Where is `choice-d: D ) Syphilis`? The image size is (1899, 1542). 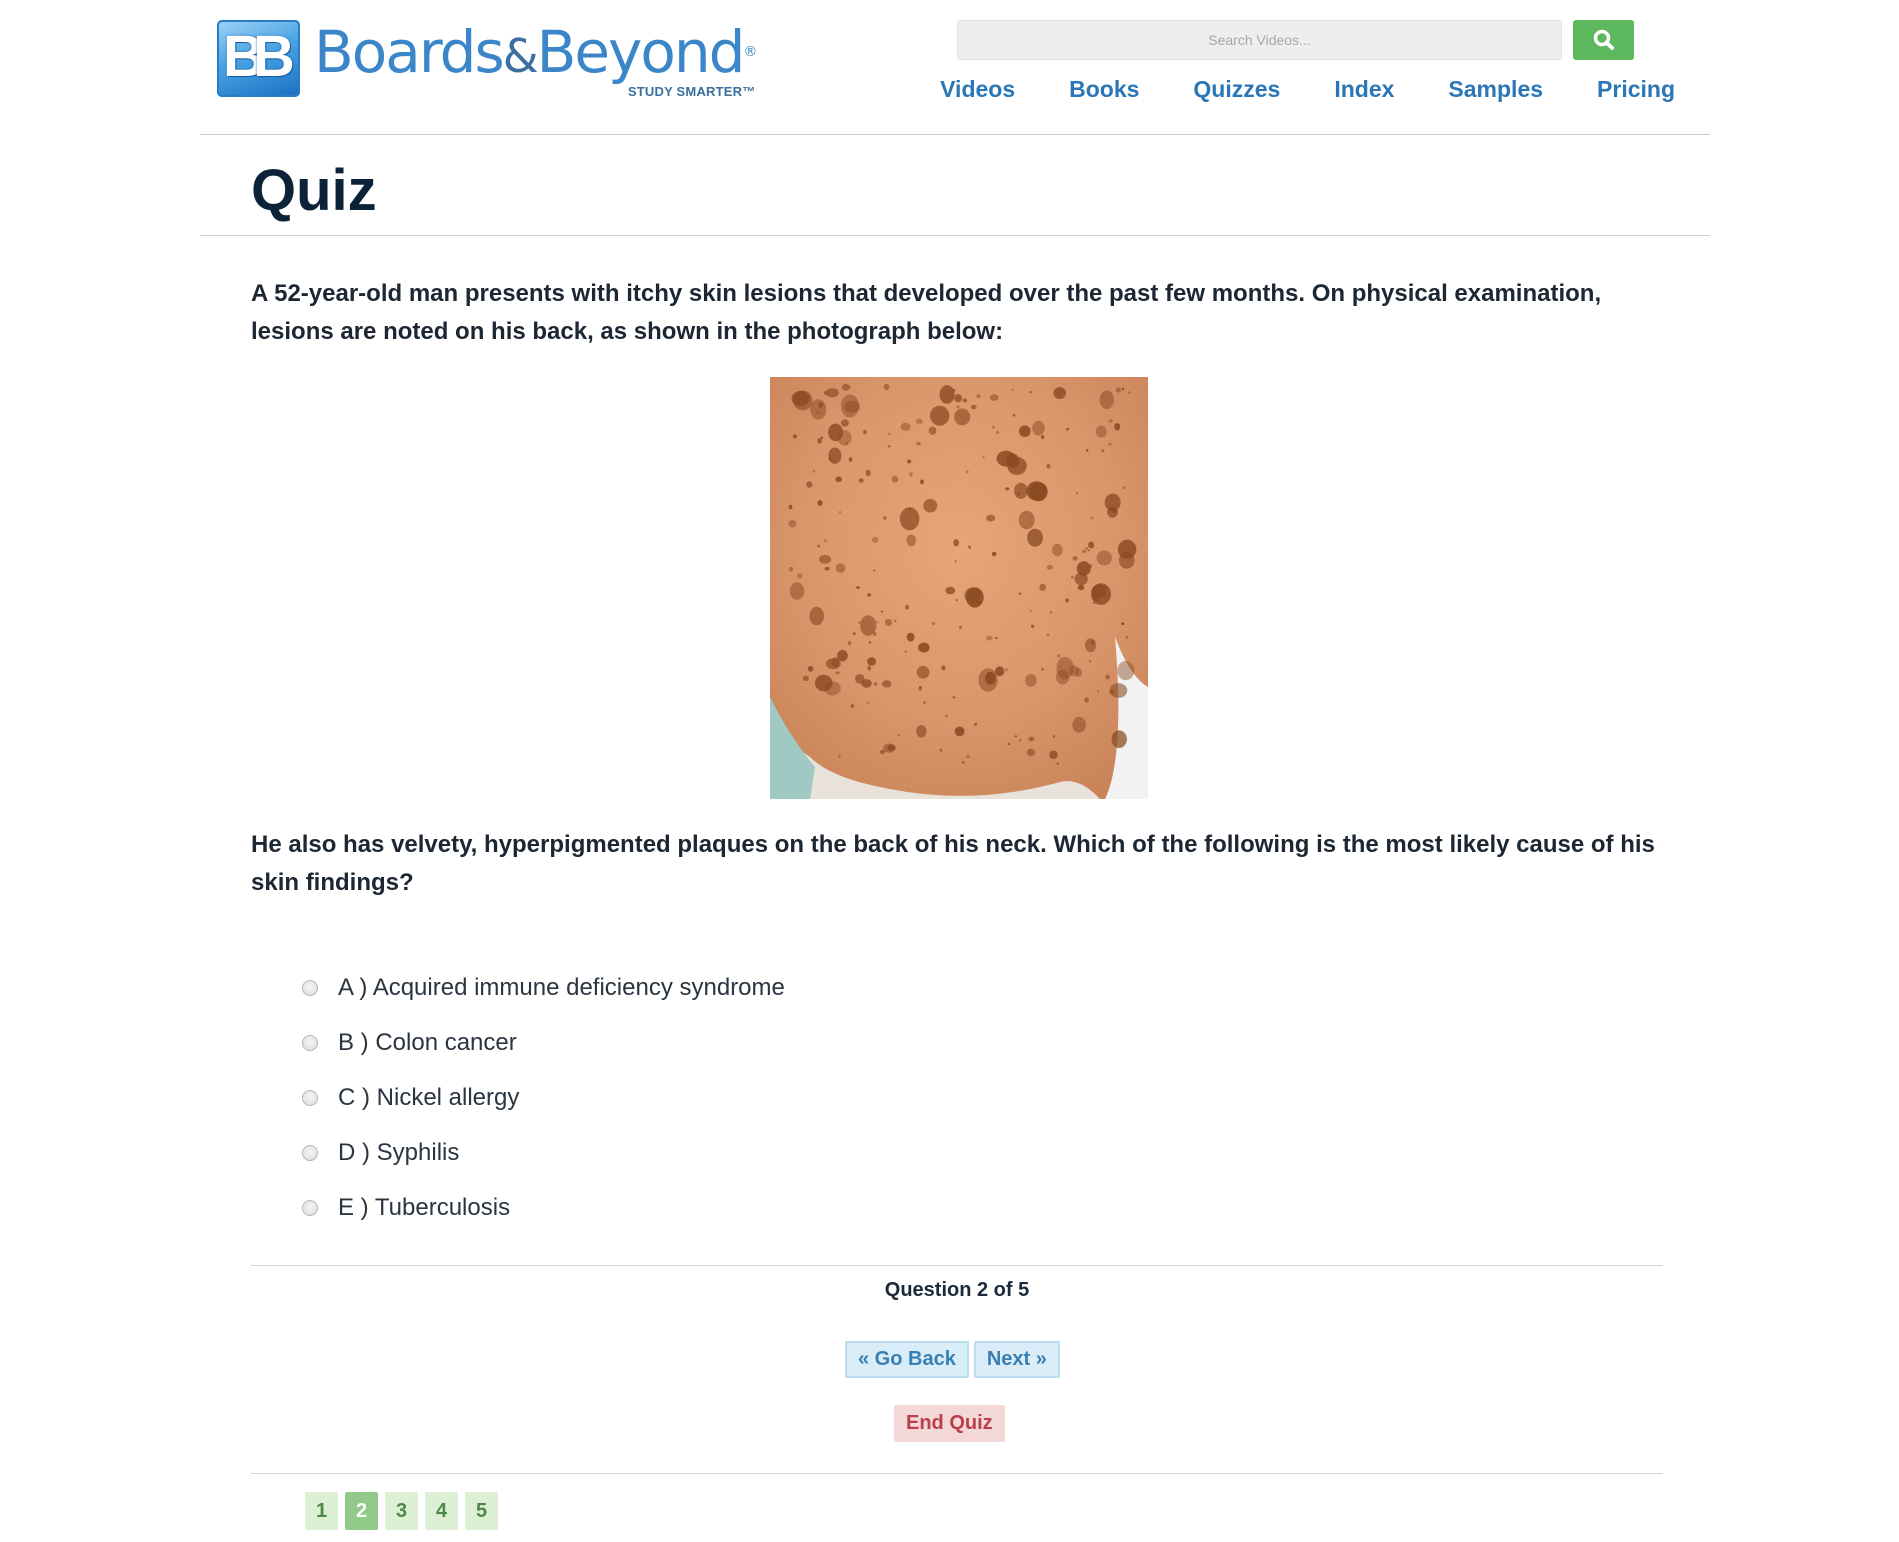
choice-d: D ) Syphilis is located at coordinates (543, 1152).